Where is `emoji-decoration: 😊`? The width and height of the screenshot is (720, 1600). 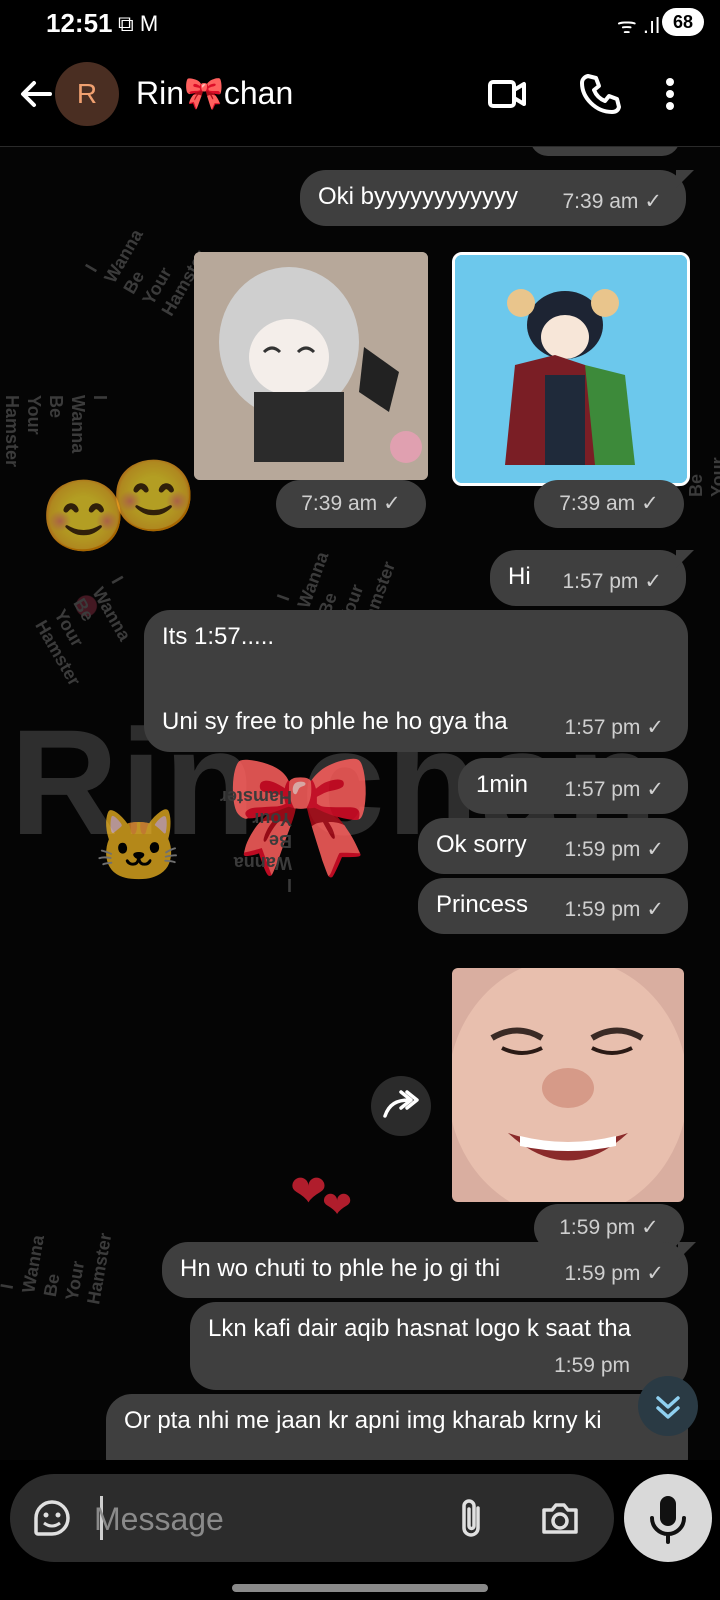
emoji-decoration: 😊 is located at coordinates (154, 496).